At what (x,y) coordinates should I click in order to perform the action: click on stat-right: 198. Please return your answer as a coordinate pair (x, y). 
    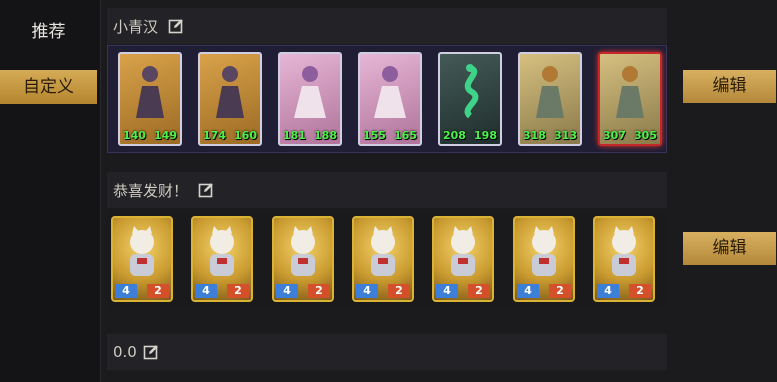
    Looking at the image, I should click on (485, 135).